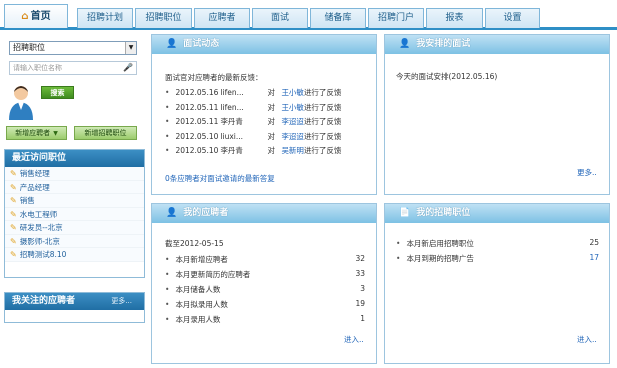 The image size is (617, 368). Describe the element at coordinates (201, 259) in the screenshot. I see `stat-label: 本月新增应聘者` at that location.